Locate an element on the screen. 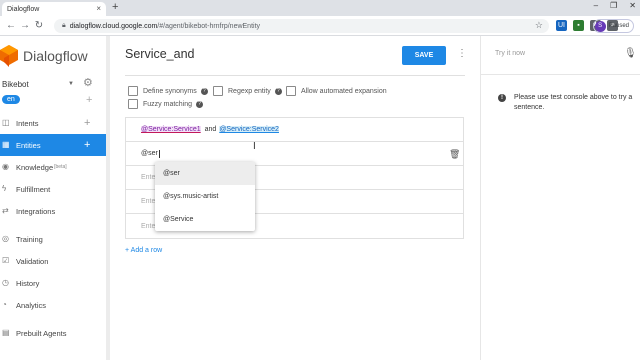  add-intent-icon: + is located at coordinates (87, 123).